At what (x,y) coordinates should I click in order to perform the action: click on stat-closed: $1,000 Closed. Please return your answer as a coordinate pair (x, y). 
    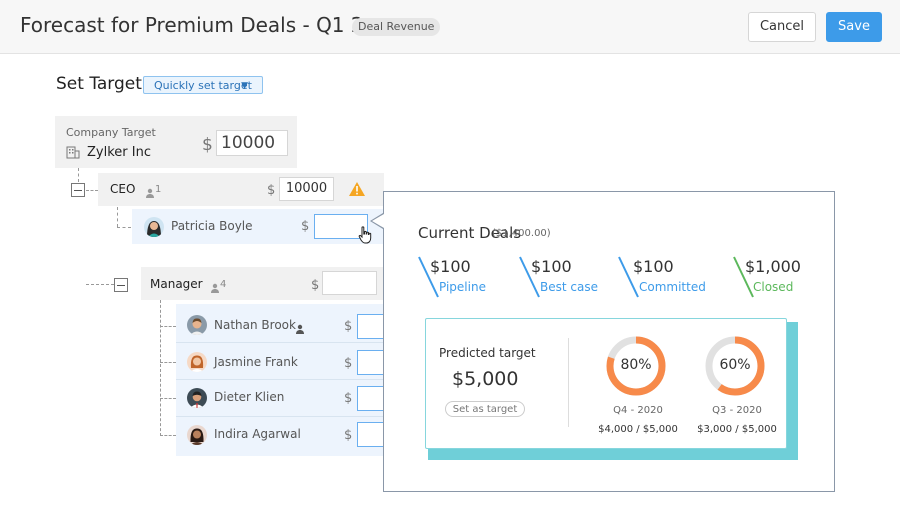
    Looking at the image, I should click on (773, 277).